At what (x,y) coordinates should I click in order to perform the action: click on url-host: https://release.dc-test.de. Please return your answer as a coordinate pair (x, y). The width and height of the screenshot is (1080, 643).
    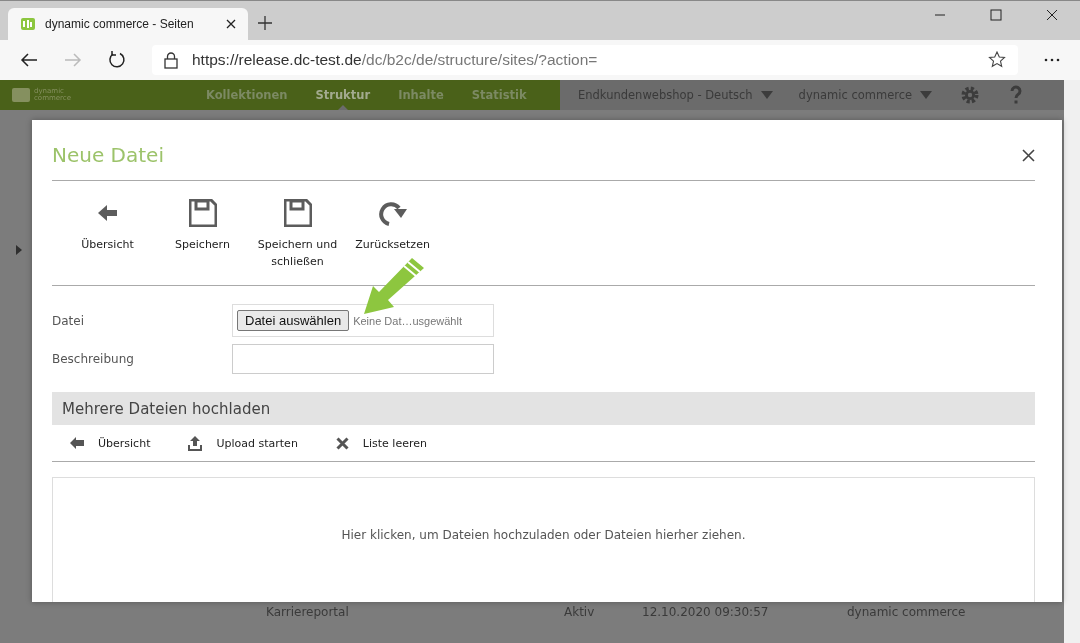
    Looking at the image, I should click on (277, 59).